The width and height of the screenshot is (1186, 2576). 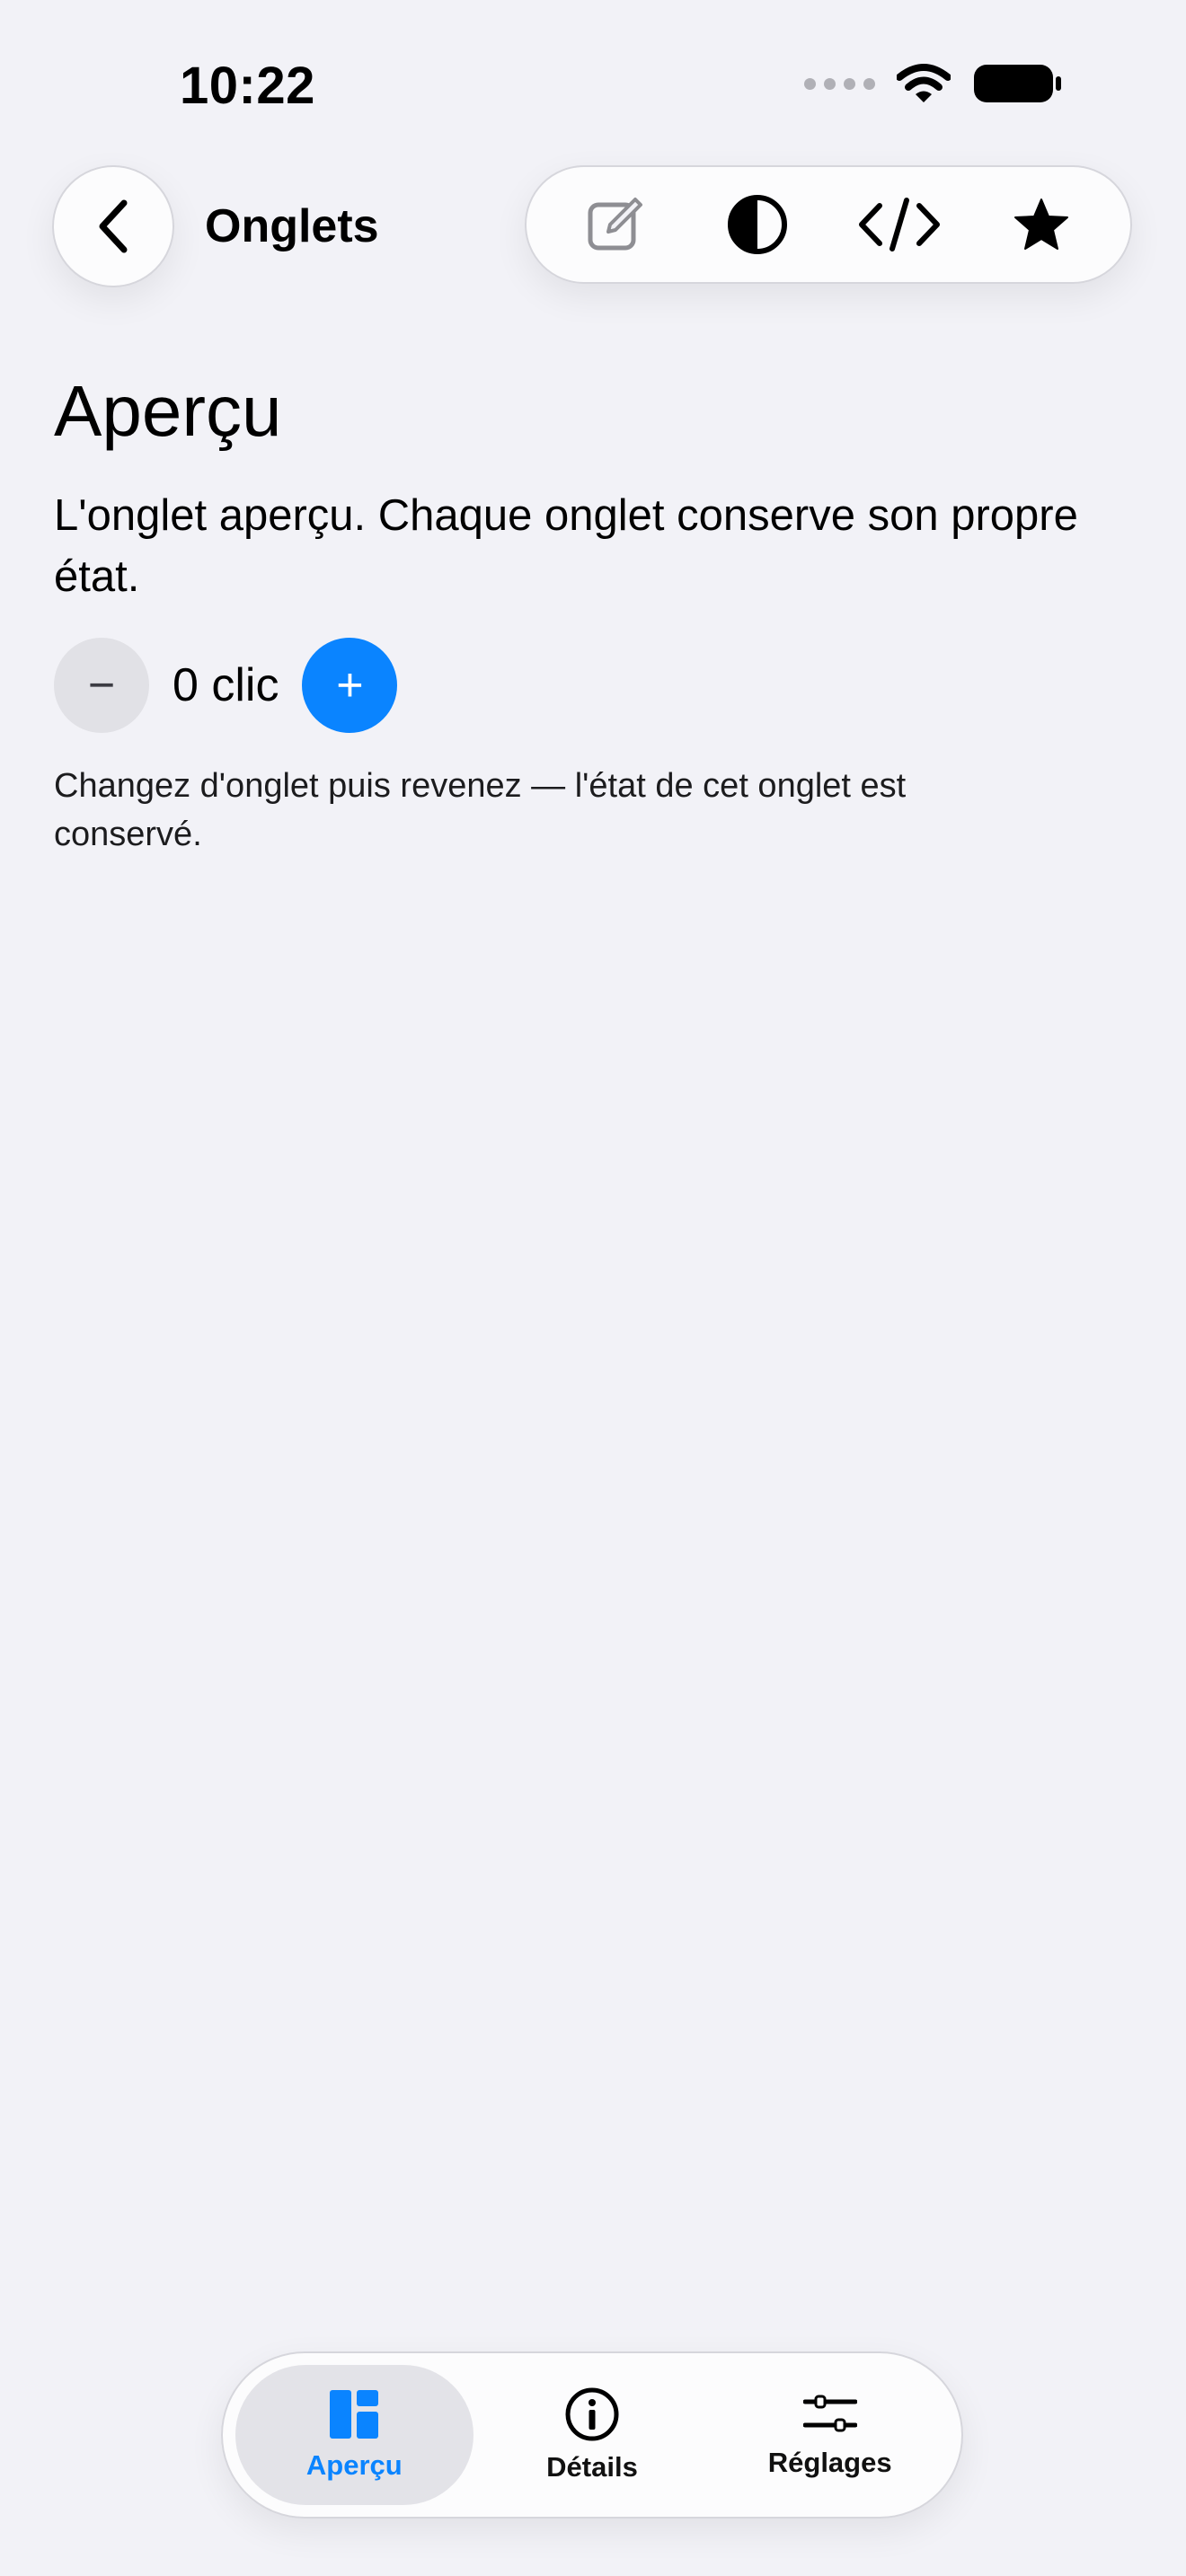 I want to click on toolbar, so click(x=828, y=224).